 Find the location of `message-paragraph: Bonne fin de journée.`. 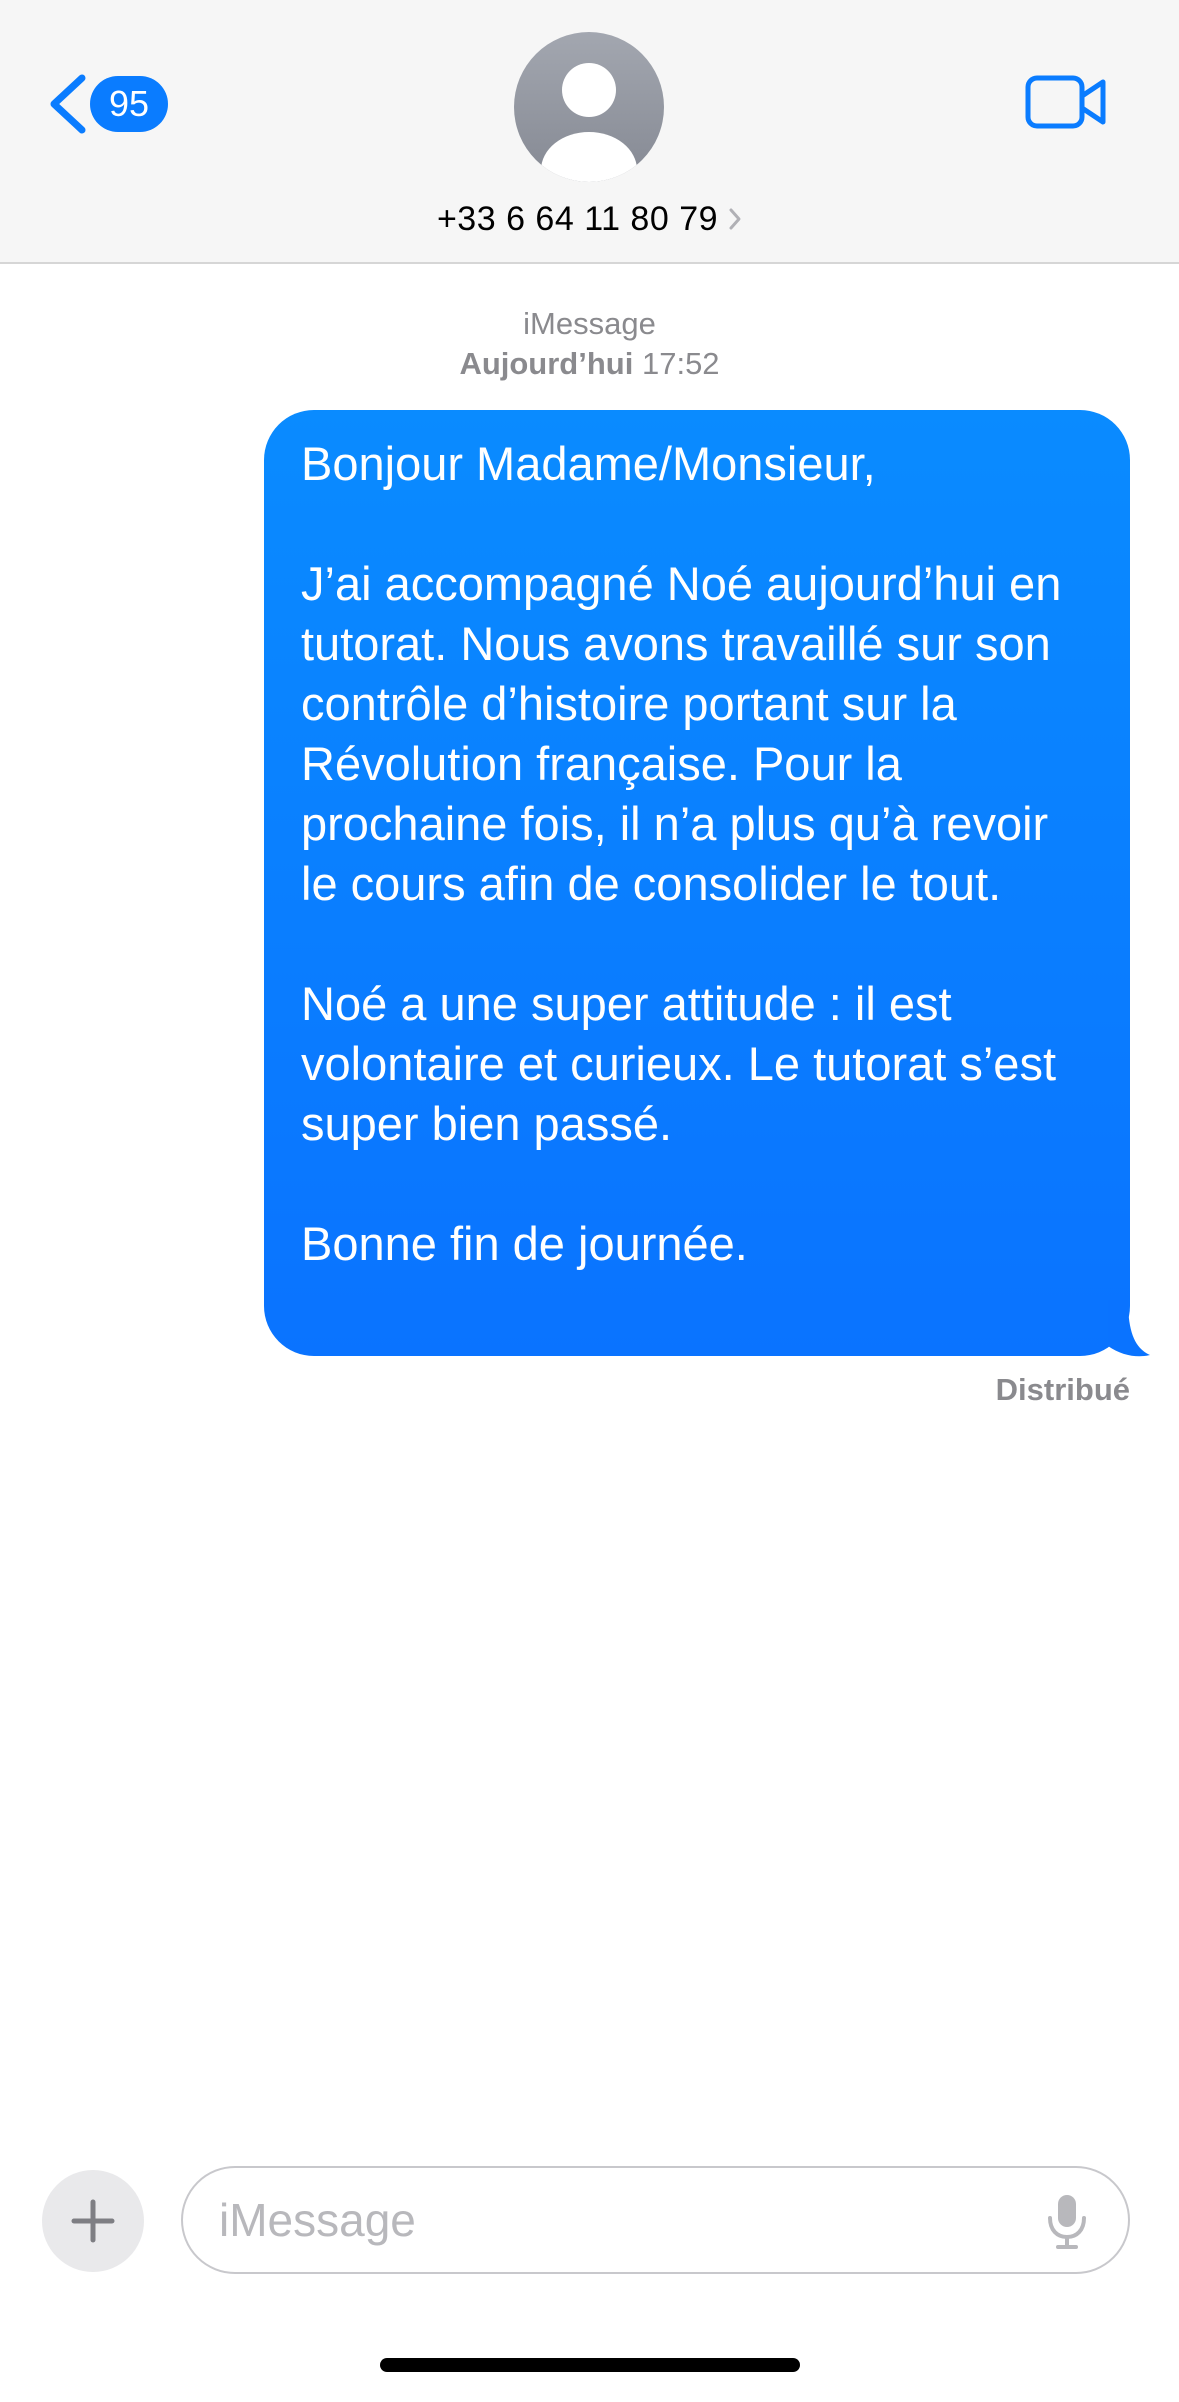

message-paragraph: Bonne fin de journée. is located at coordinates (524, 1243).